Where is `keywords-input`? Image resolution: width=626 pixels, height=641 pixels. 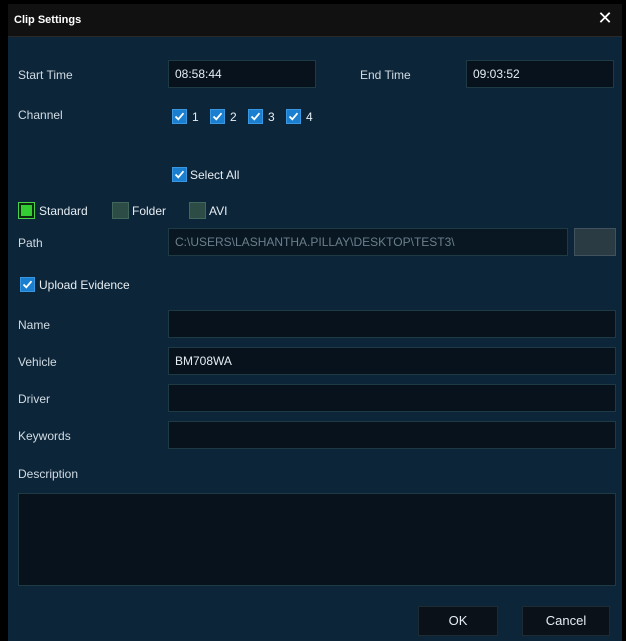 keywords-input is located at coordinates (392, 435).